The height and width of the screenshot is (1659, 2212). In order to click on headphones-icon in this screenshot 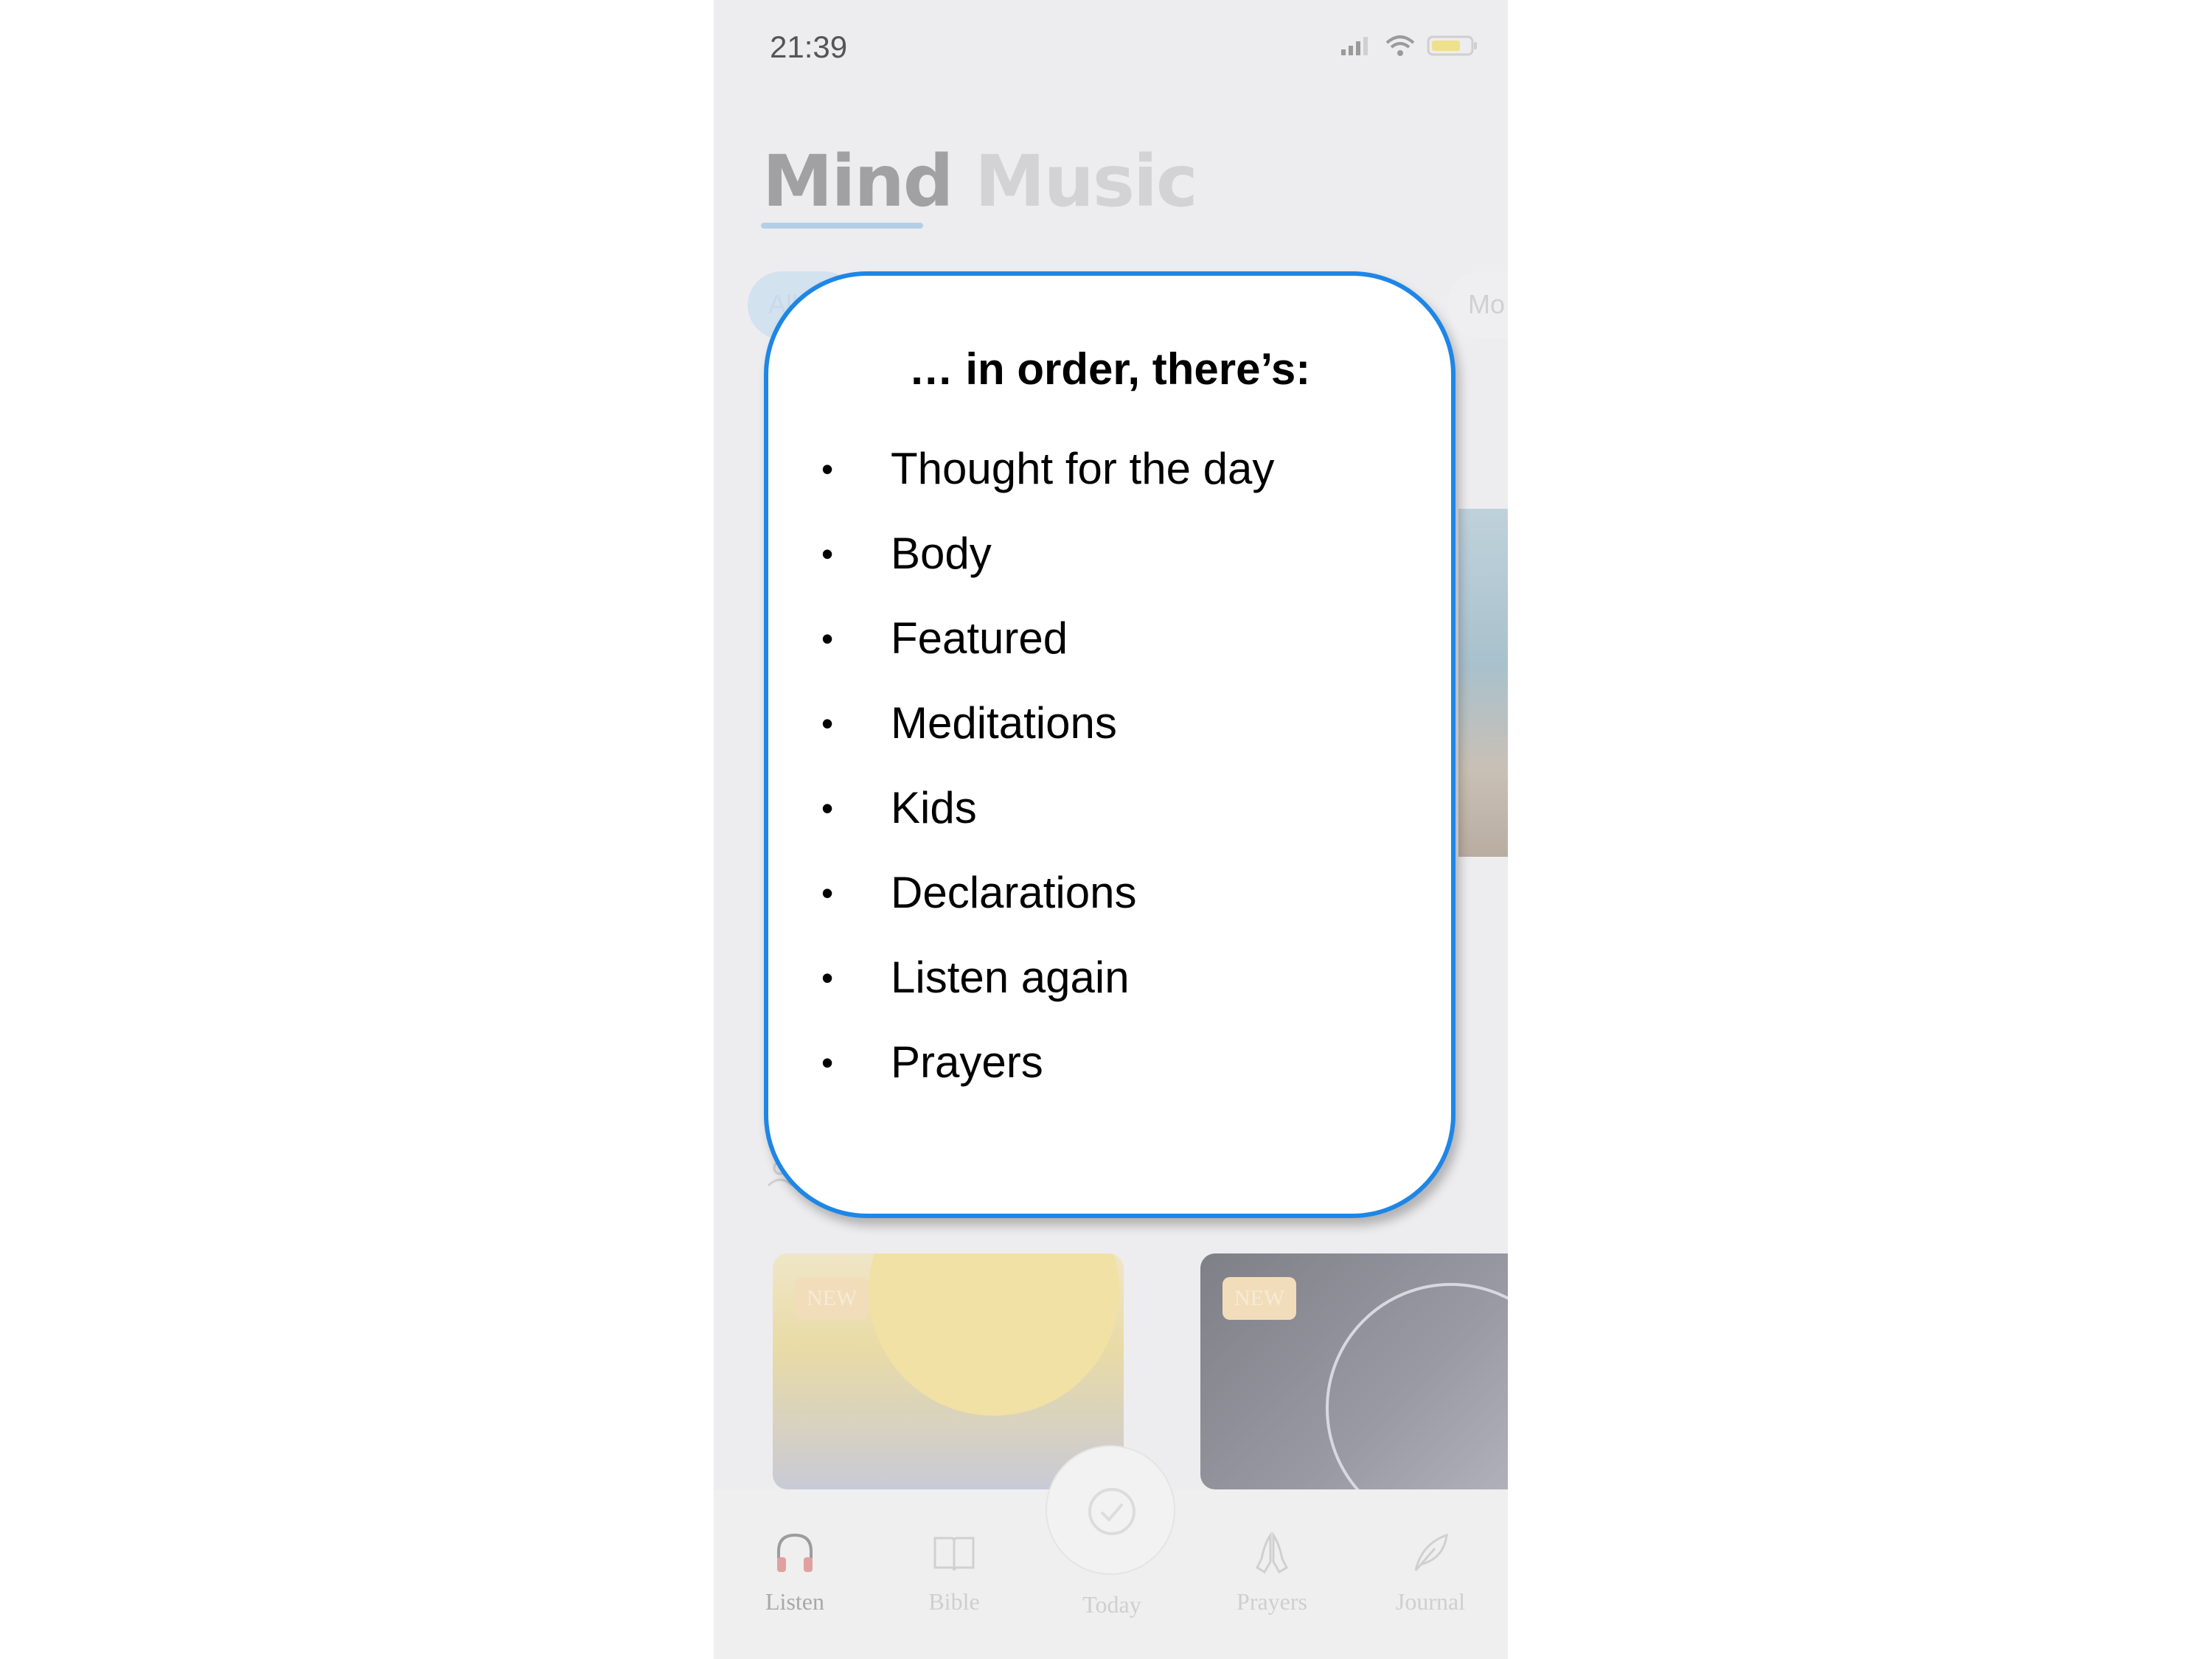, I will do `click(795, 1552)`.